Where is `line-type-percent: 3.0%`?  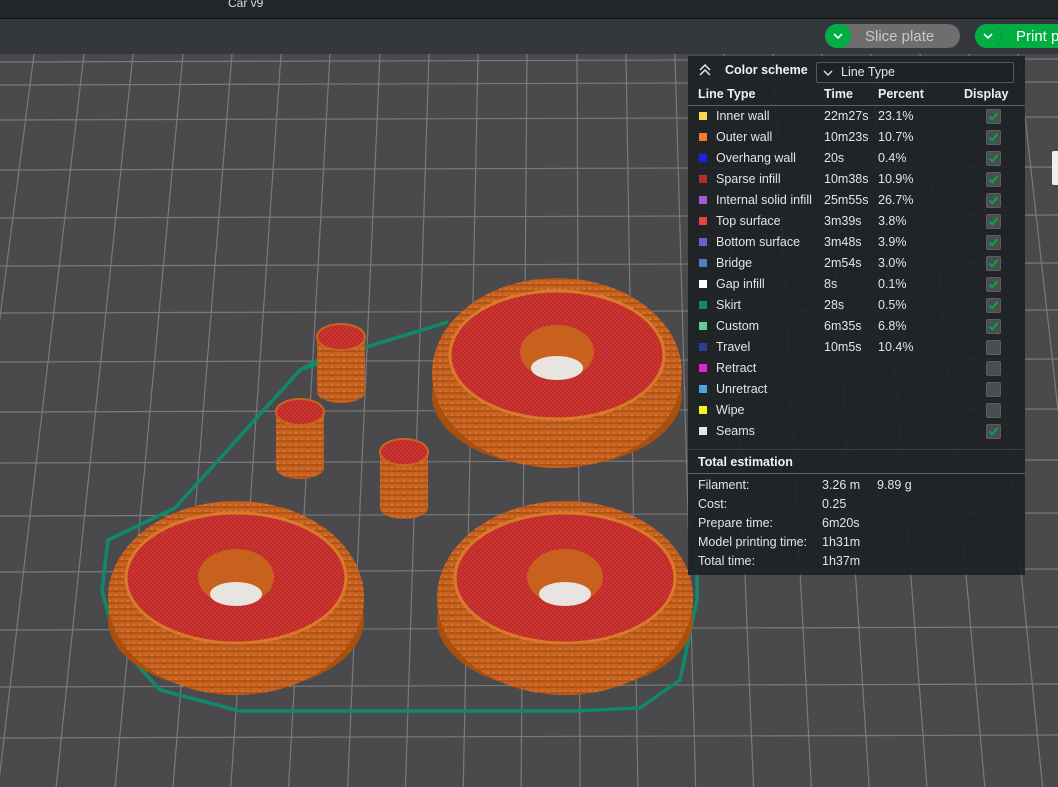 line-type-percent: 3.0% is located at coordinates (892, 263).